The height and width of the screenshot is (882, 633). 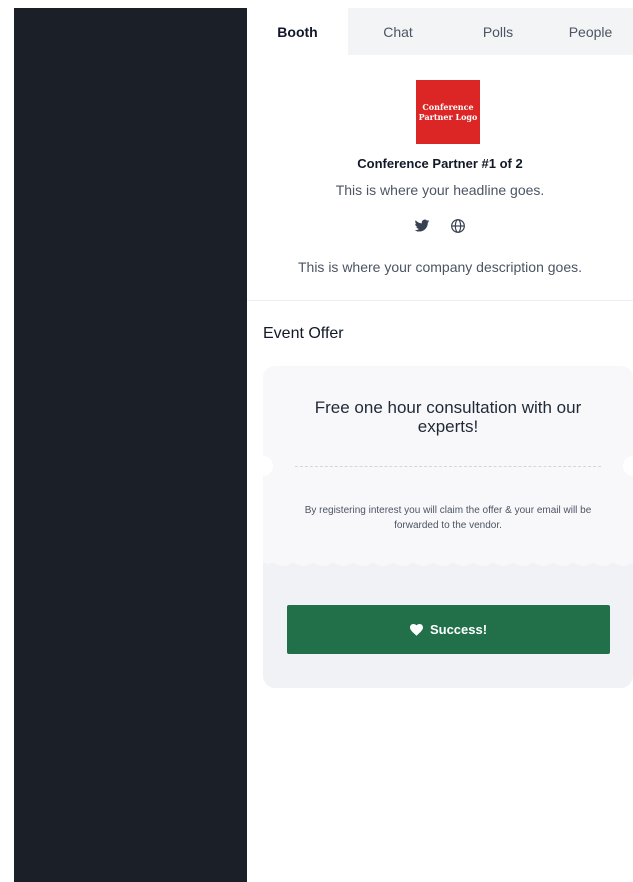 What do you see at coordinates (268, 466) in the screenshot?
I see `coupon-notch-left` at bounding box center [268, 466].